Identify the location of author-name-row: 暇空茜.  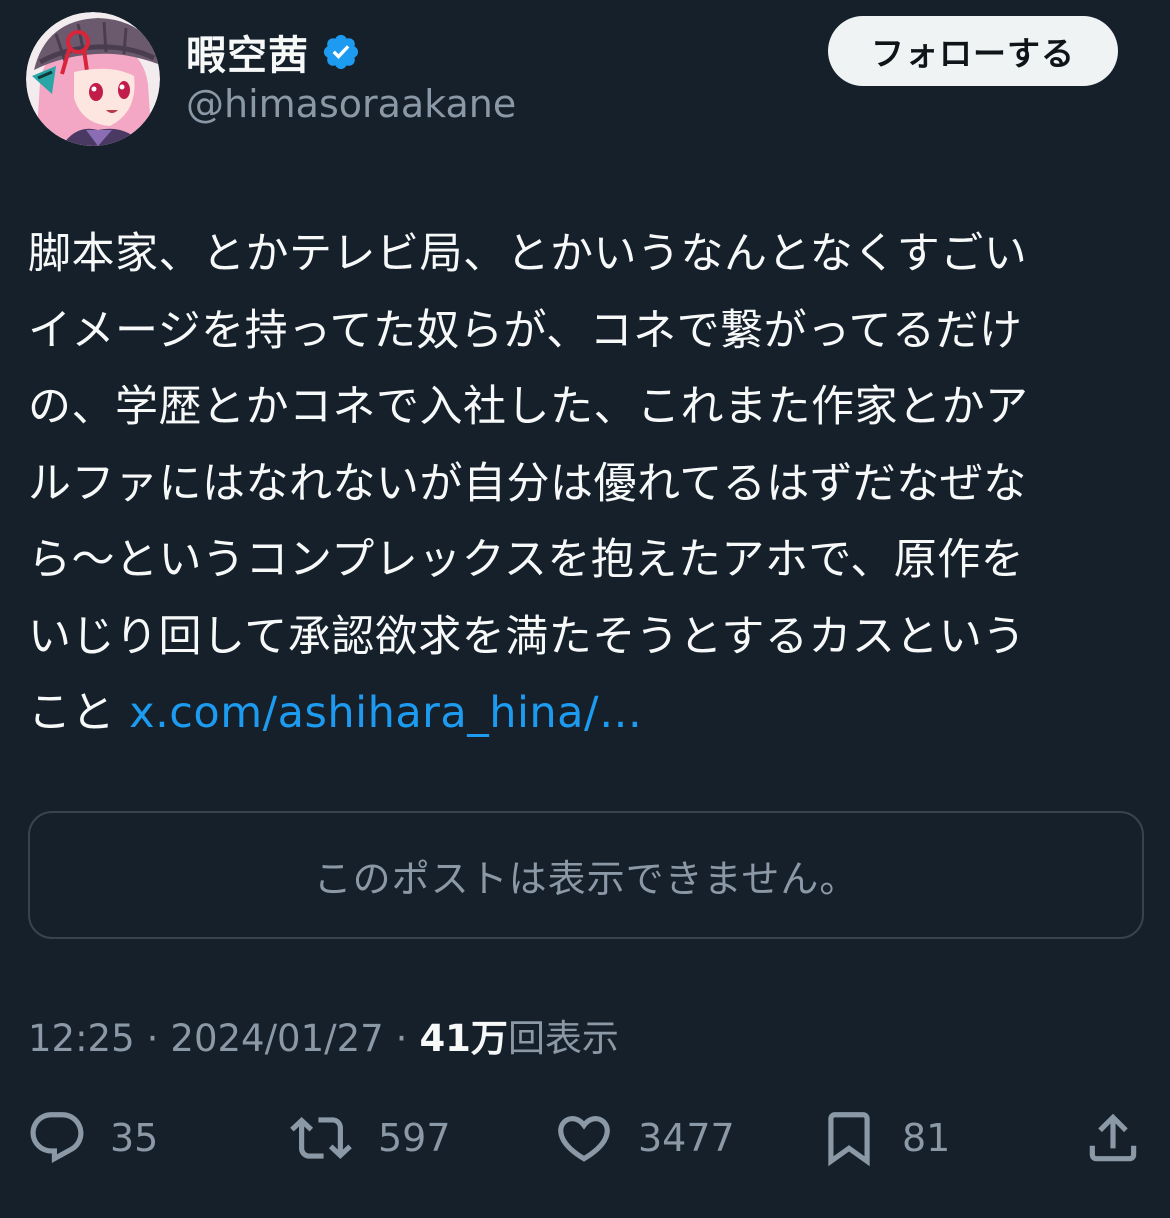
(273, 52).